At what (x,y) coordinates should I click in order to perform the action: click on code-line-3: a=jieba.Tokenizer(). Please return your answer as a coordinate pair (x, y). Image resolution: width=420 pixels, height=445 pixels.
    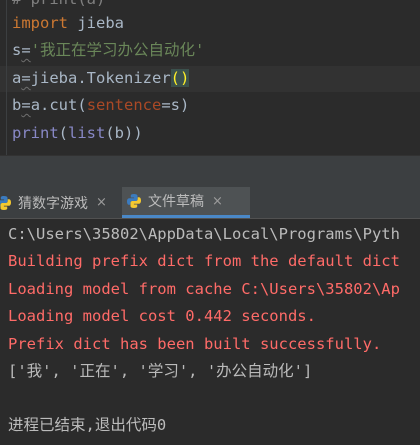
    Looking at the image, I should click on (101, 78).